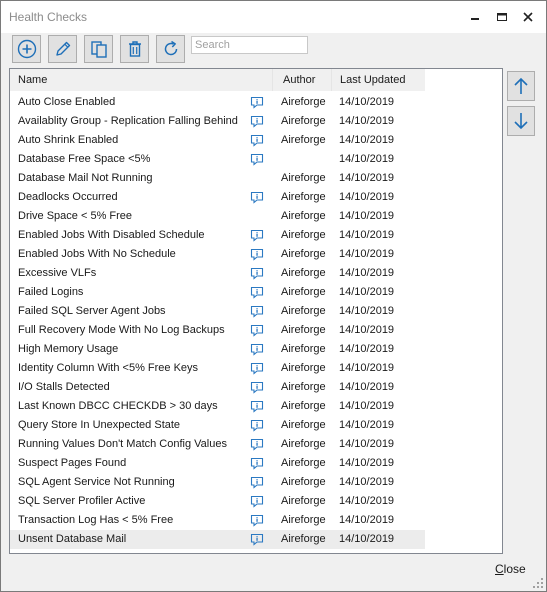 The width and height of the screenshot is (547, 592). I want to click on column-header-last-updated: Last Updated, so click(372, 80).